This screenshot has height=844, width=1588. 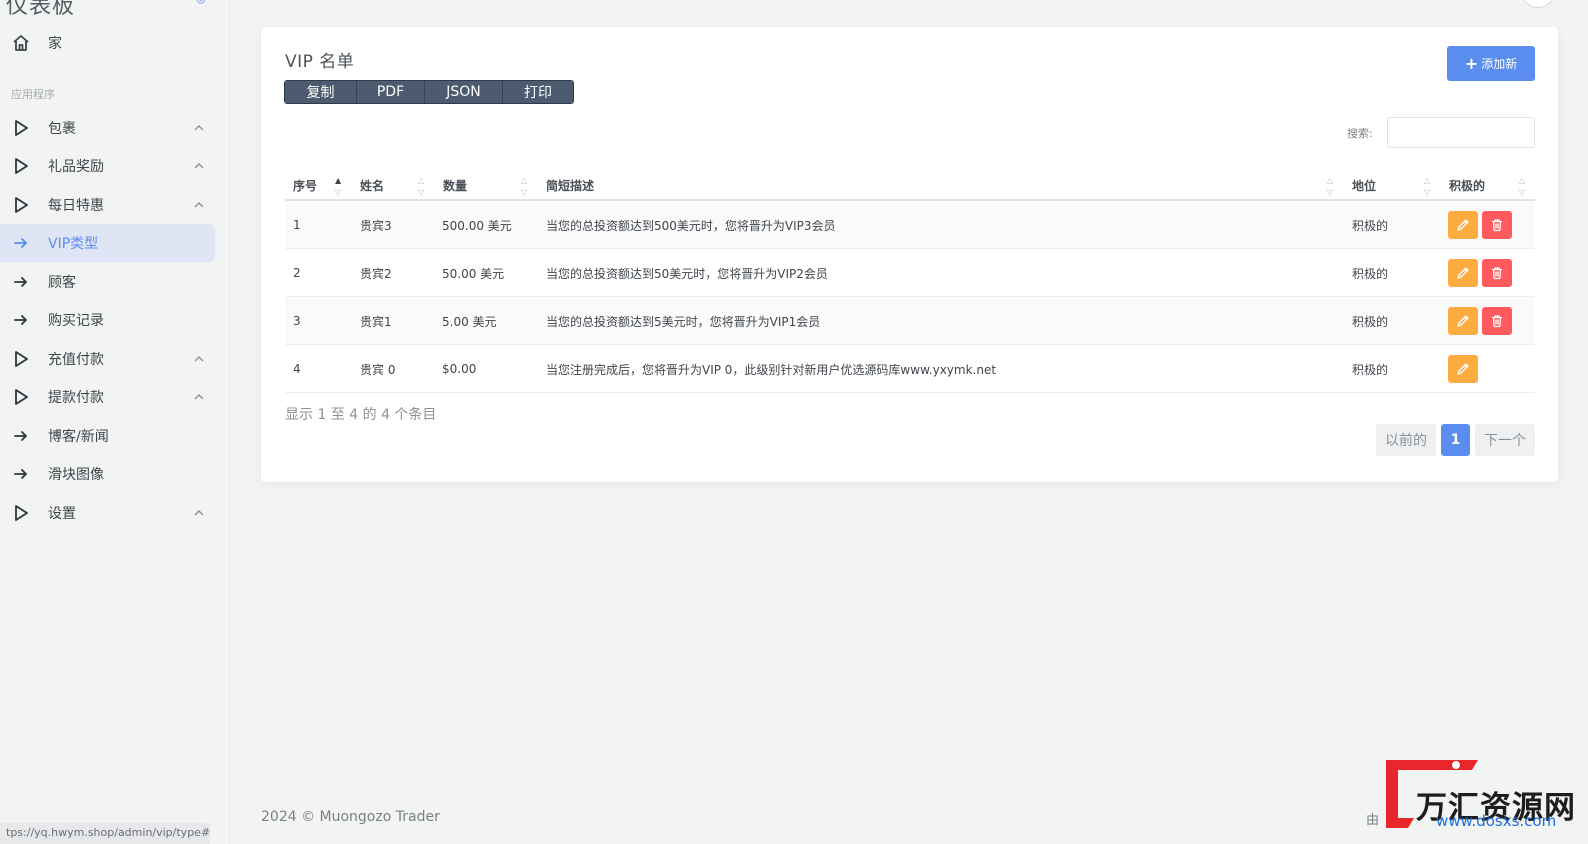 I want to click on sidebar-item-withdrawals: 提款付款, so click(x=107, y=397).